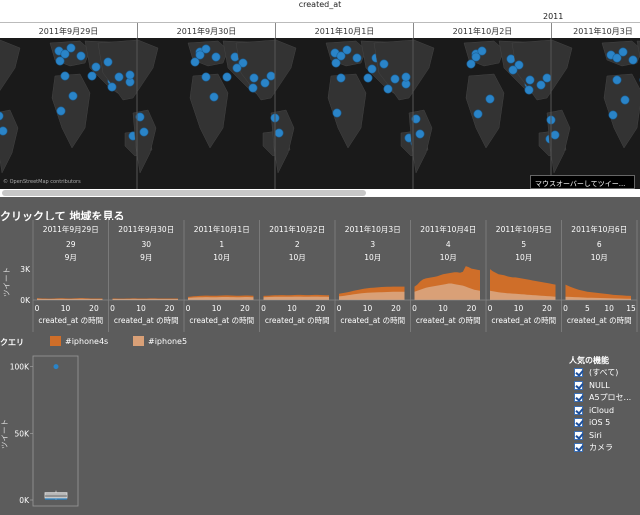  Describe the element at coordinates (60, 433) in the screenshot. I see `box-plot: 100K 50K 0K ツイート` at that location.